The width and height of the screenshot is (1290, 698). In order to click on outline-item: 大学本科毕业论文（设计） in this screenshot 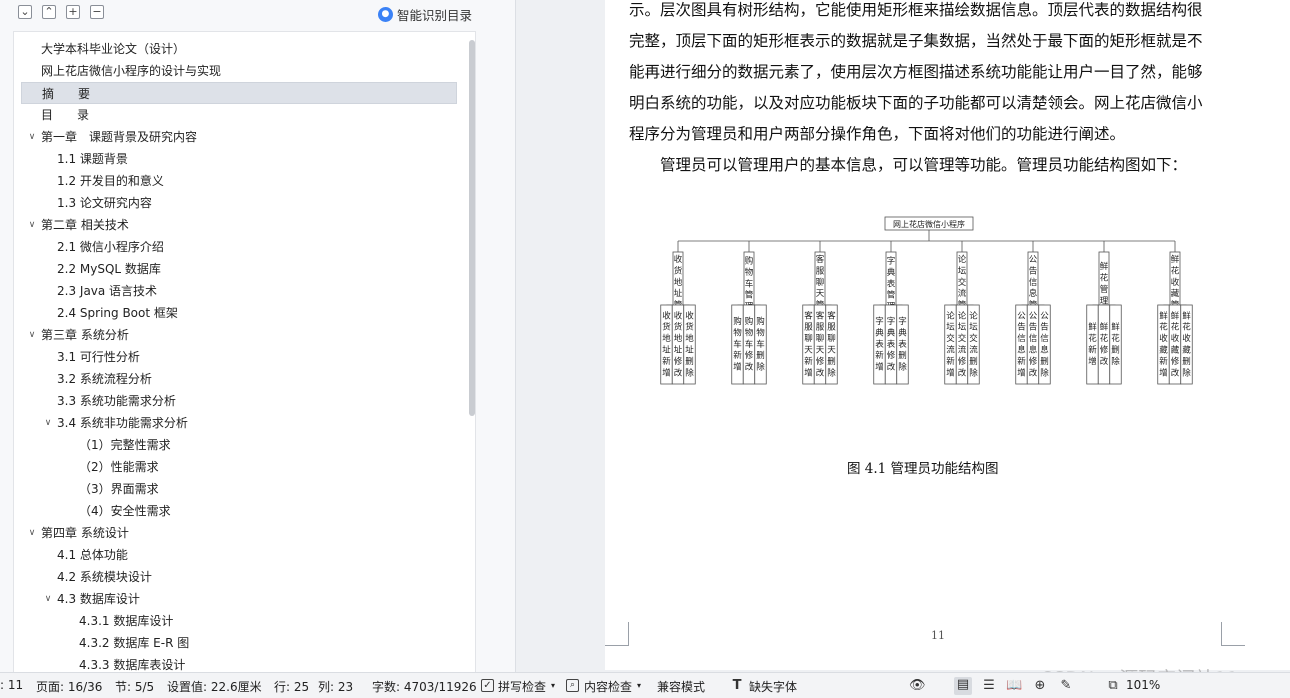, I will do `click(236, 49)`.